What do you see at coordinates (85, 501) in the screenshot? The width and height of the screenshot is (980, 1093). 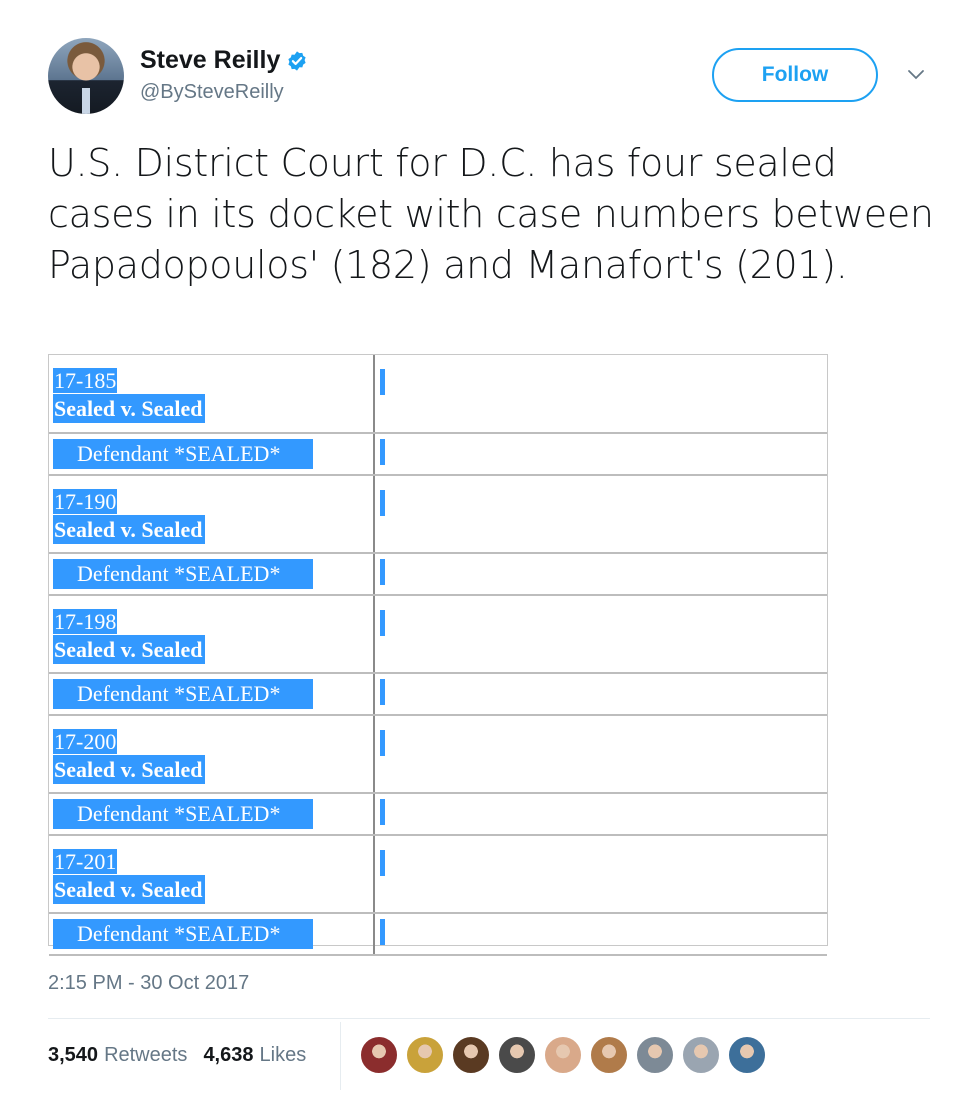 I see `case-number: 17-190` at bounding box center [85, 501].